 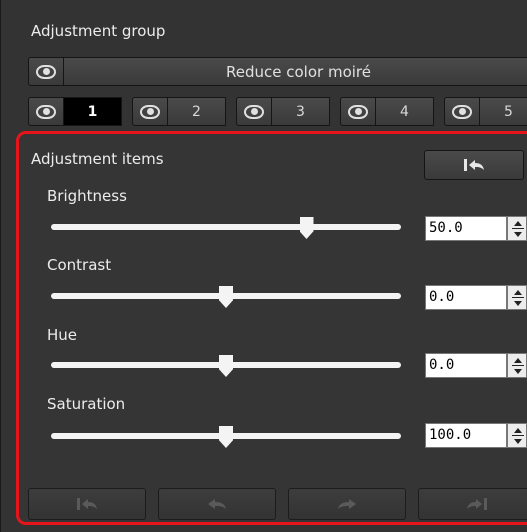 What do you see at coordinates (226, 437) in the screenshot?
I see `saturation-slider` at bounding box center [226, 437].